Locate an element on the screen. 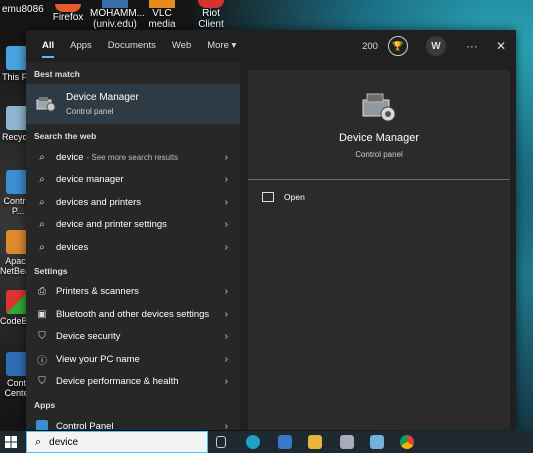  tab-all: All is located at coordinates (48, 46).